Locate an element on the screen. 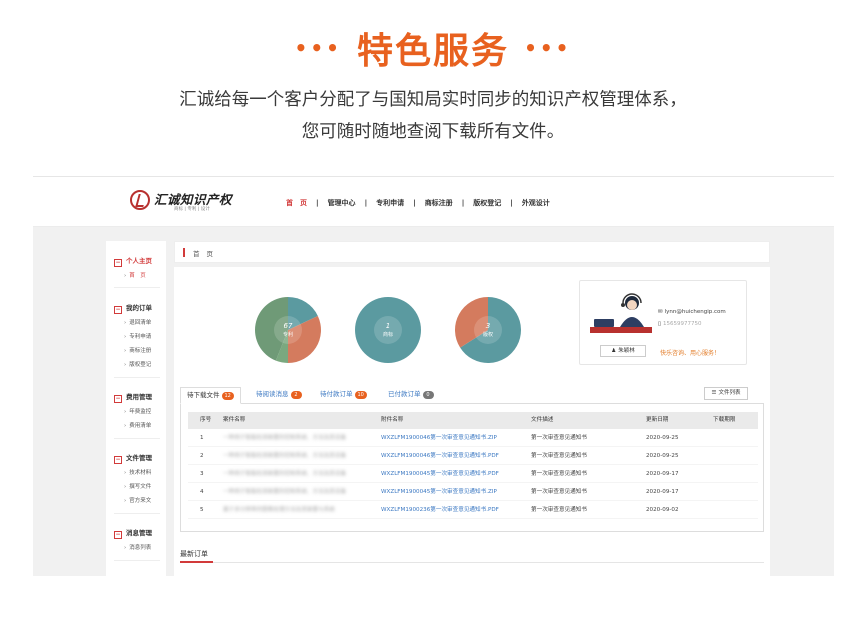 This screenshot has width=866, height=644. nav-trademark-registration: 商标注册 is located at coordinates (439, 203).